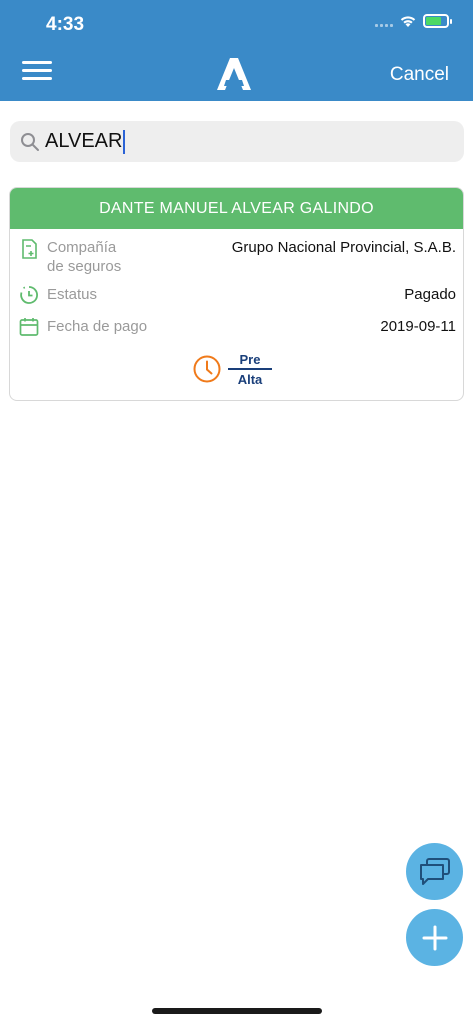  I want to click on row-value: Grupo Nacional Provincial, S.A.B., so click(343, 247).